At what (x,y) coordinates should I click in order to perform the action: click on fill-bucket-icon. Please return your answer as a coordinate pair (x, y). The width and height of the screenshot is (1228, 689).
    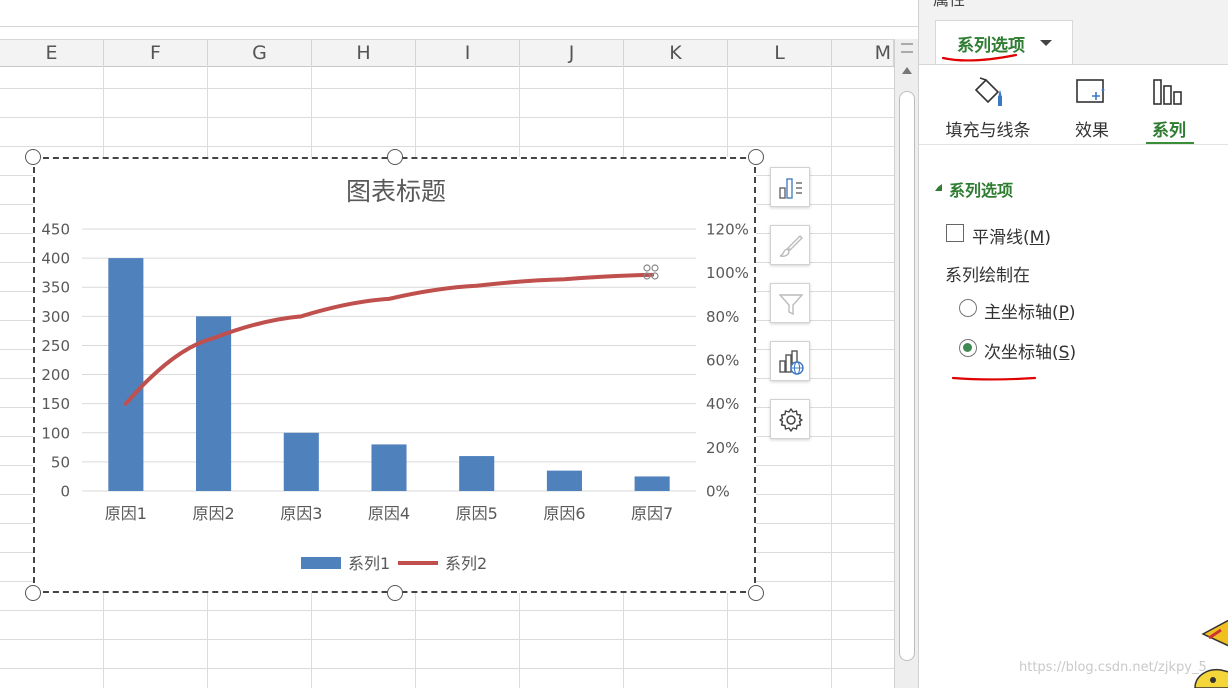
    Looking at the image, I should click on (988, 91).